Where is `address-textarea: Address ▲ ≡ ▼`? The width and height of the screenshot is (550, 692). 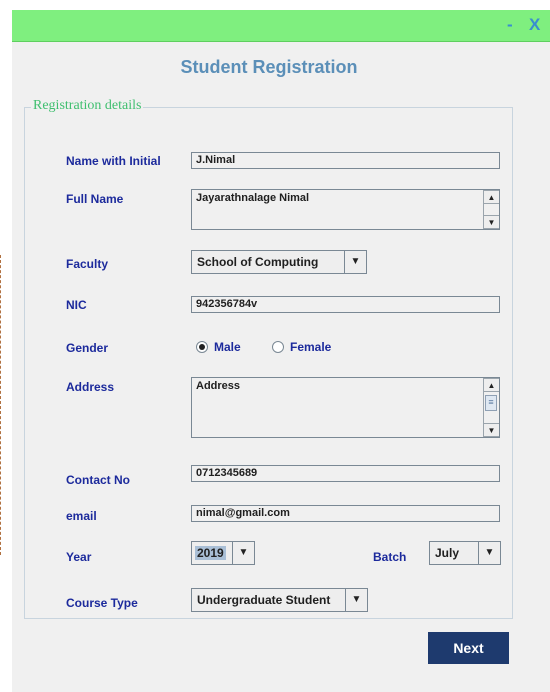
address-textarea: Address ▲ ≡ ▼ is located at coordinates (345, 407).